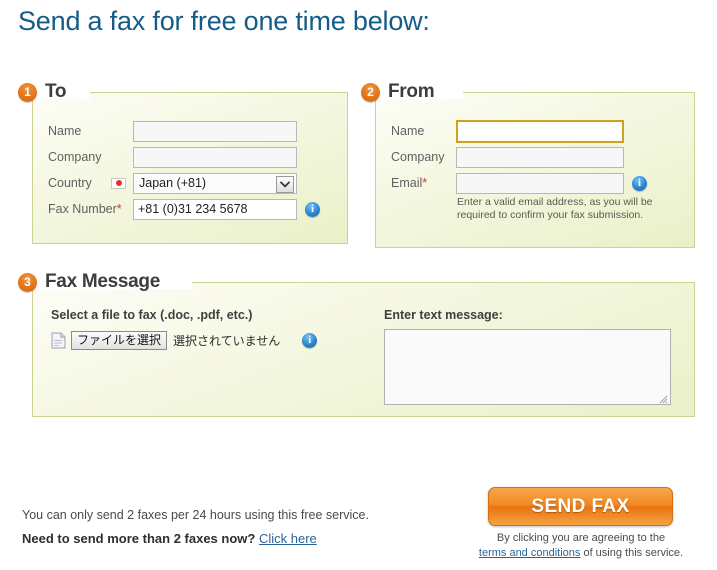 Image resolution: width=717 pixels, height=570 pixels. What do you see at coordinates (119, 209) in the screenshot?
I see `to-fax-required-star: *` at bounding box center [119, 209].